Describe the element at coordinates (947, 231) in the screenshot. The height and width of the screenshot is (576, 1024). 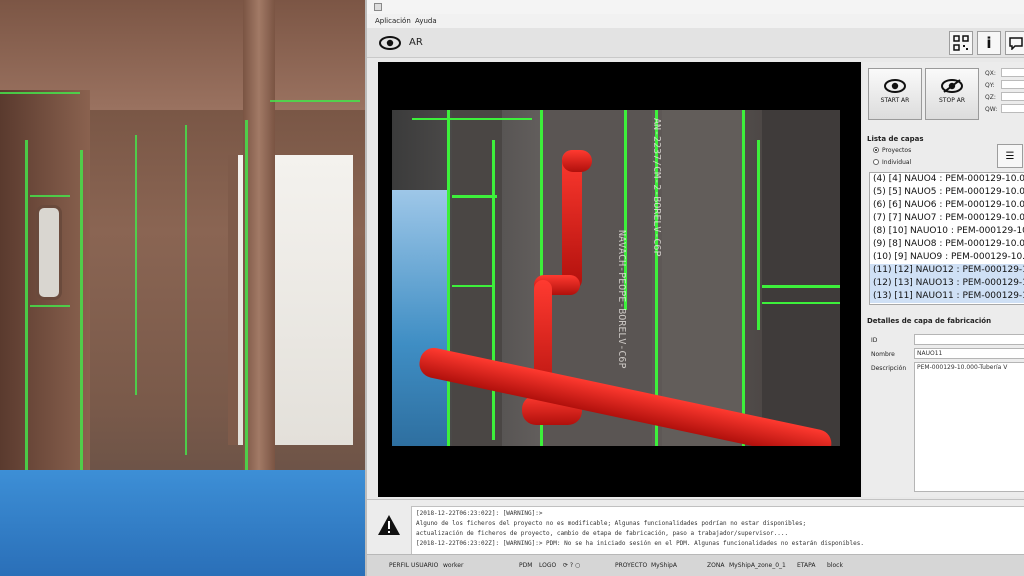
I see `list-item: (8) [10] NAUO10 : PEM-000129-10.0` at that location.